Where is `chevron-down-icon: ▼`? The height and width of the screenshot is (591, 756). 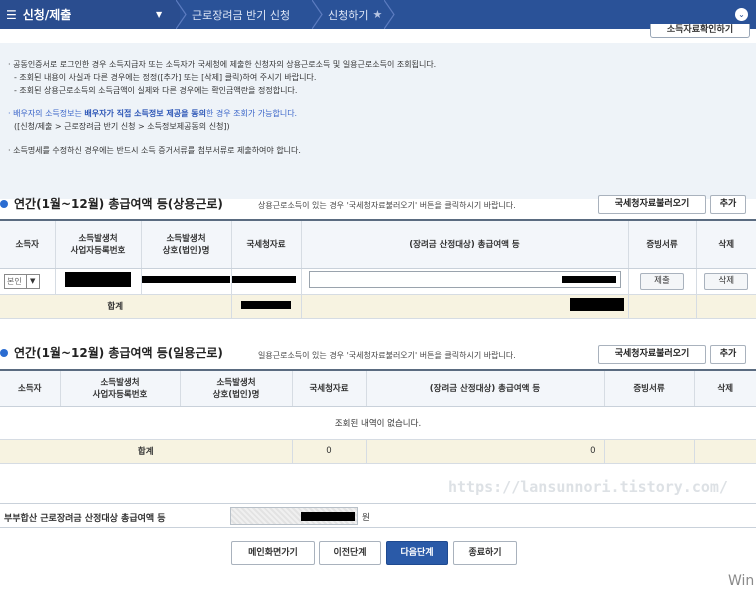
chevron-down-icon: ▼ is located at coordinates (32, 281).